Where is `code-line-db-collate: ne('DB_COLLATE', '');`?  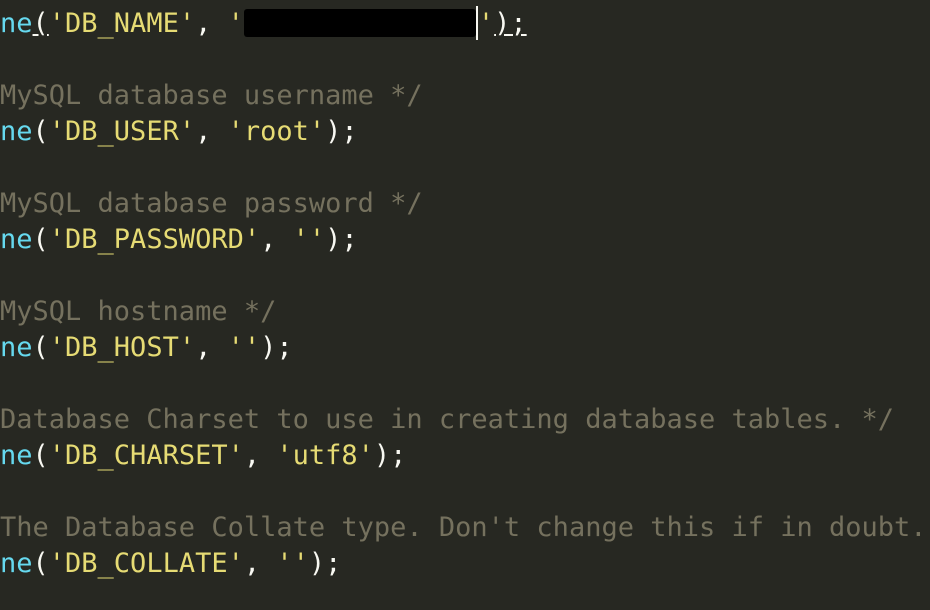
code-line-db-collate: ne('DB_COLLATE', ''); is located at coordinates (170, 564).